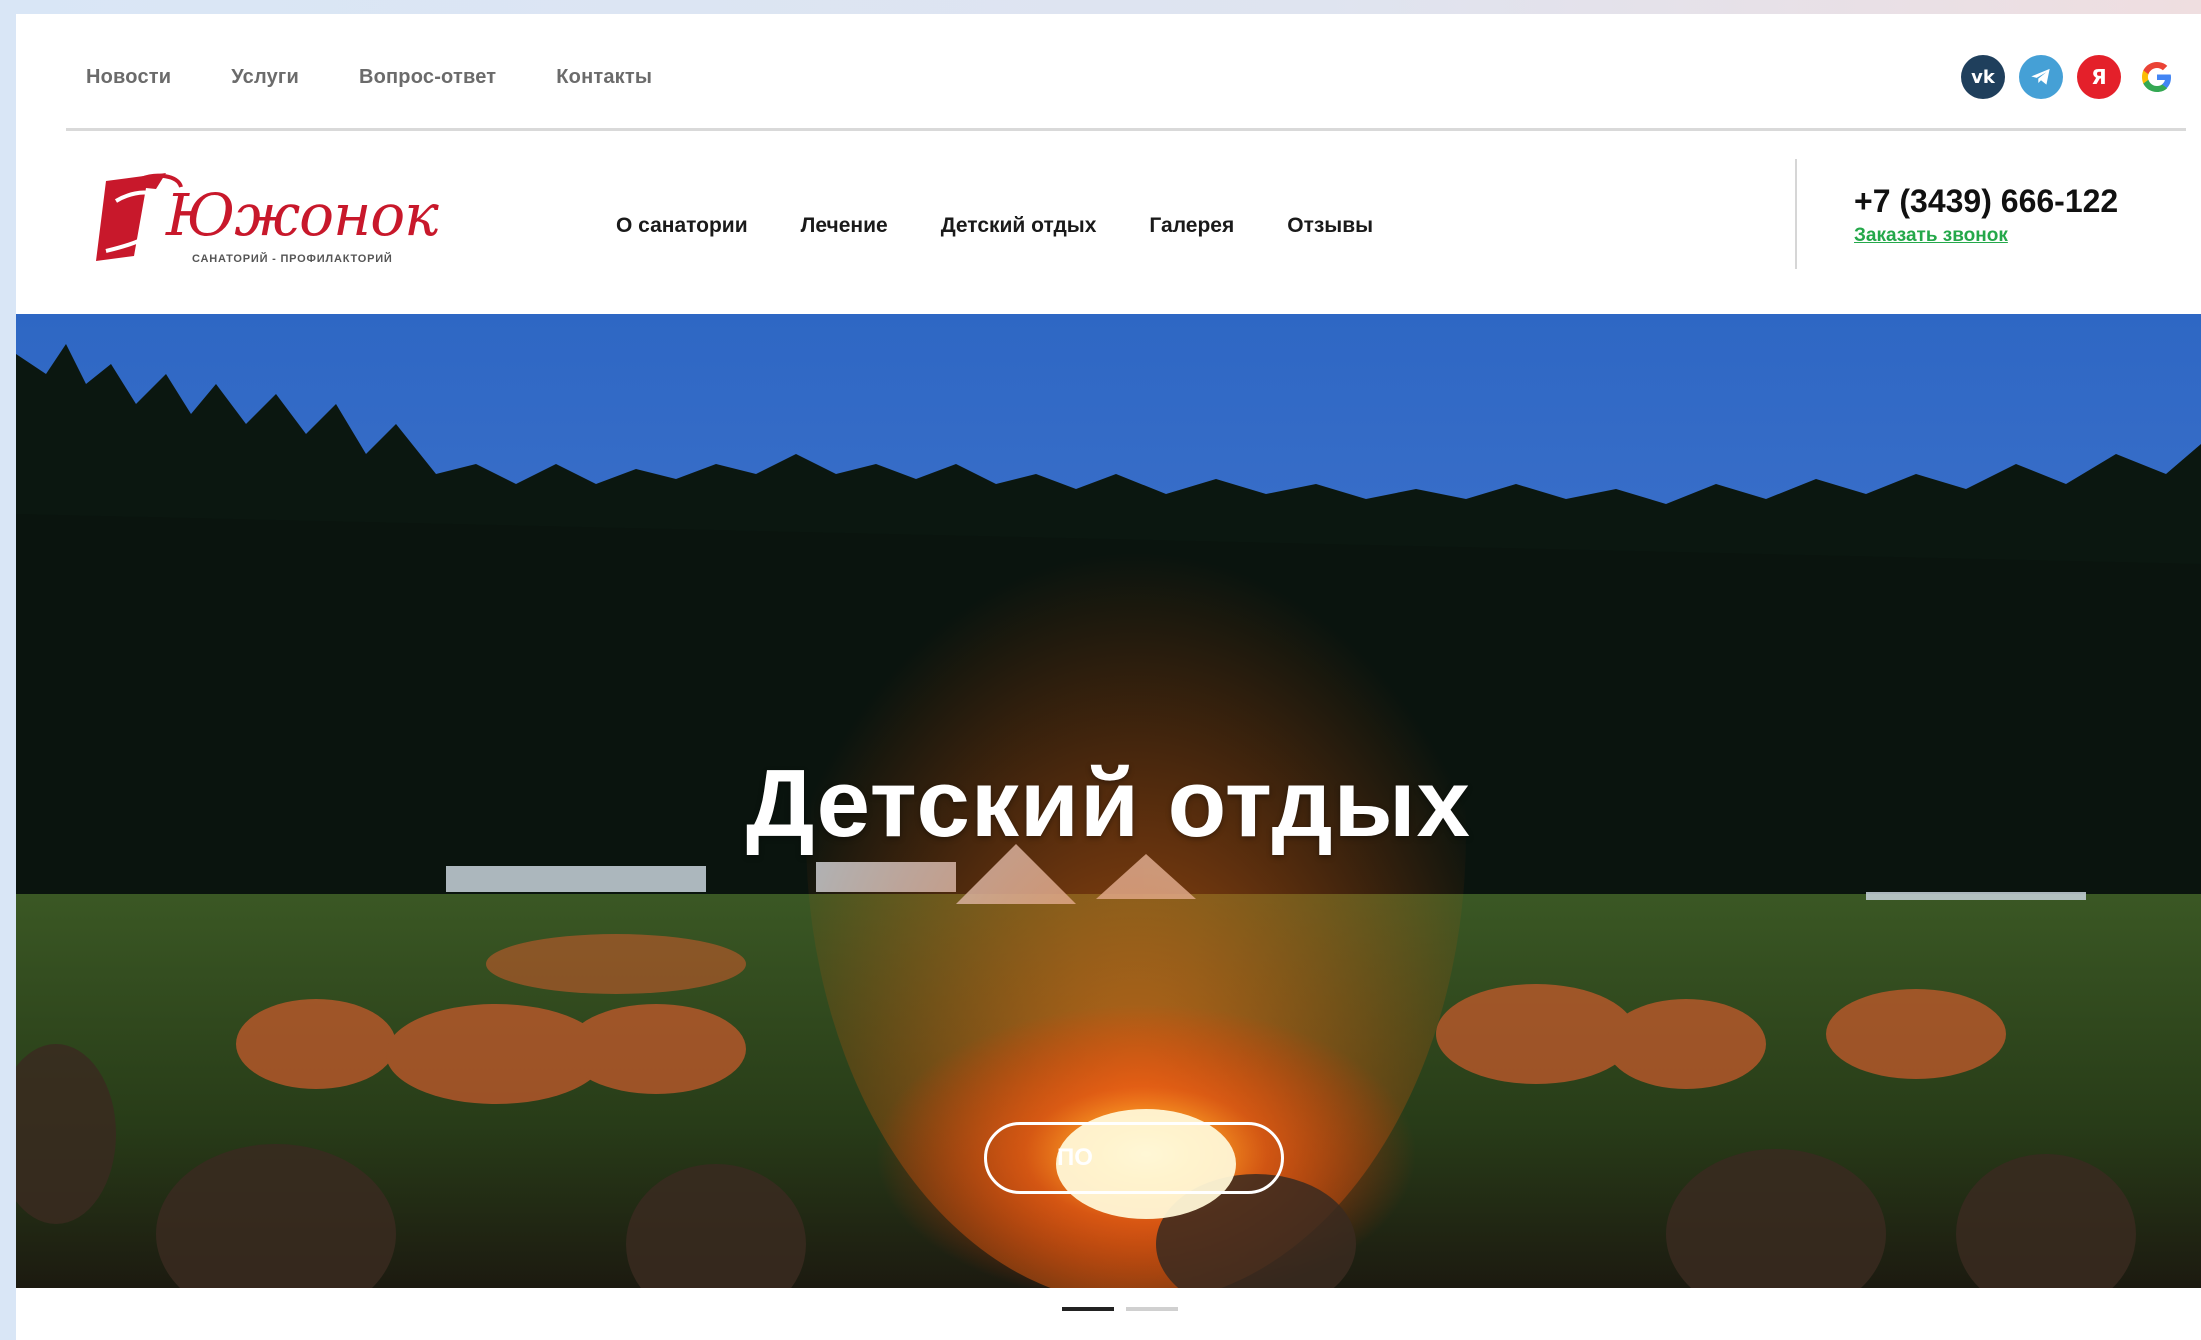 This screenshot has width=2201, height=1340. I want to click on google-icon, so click(2157, 77).